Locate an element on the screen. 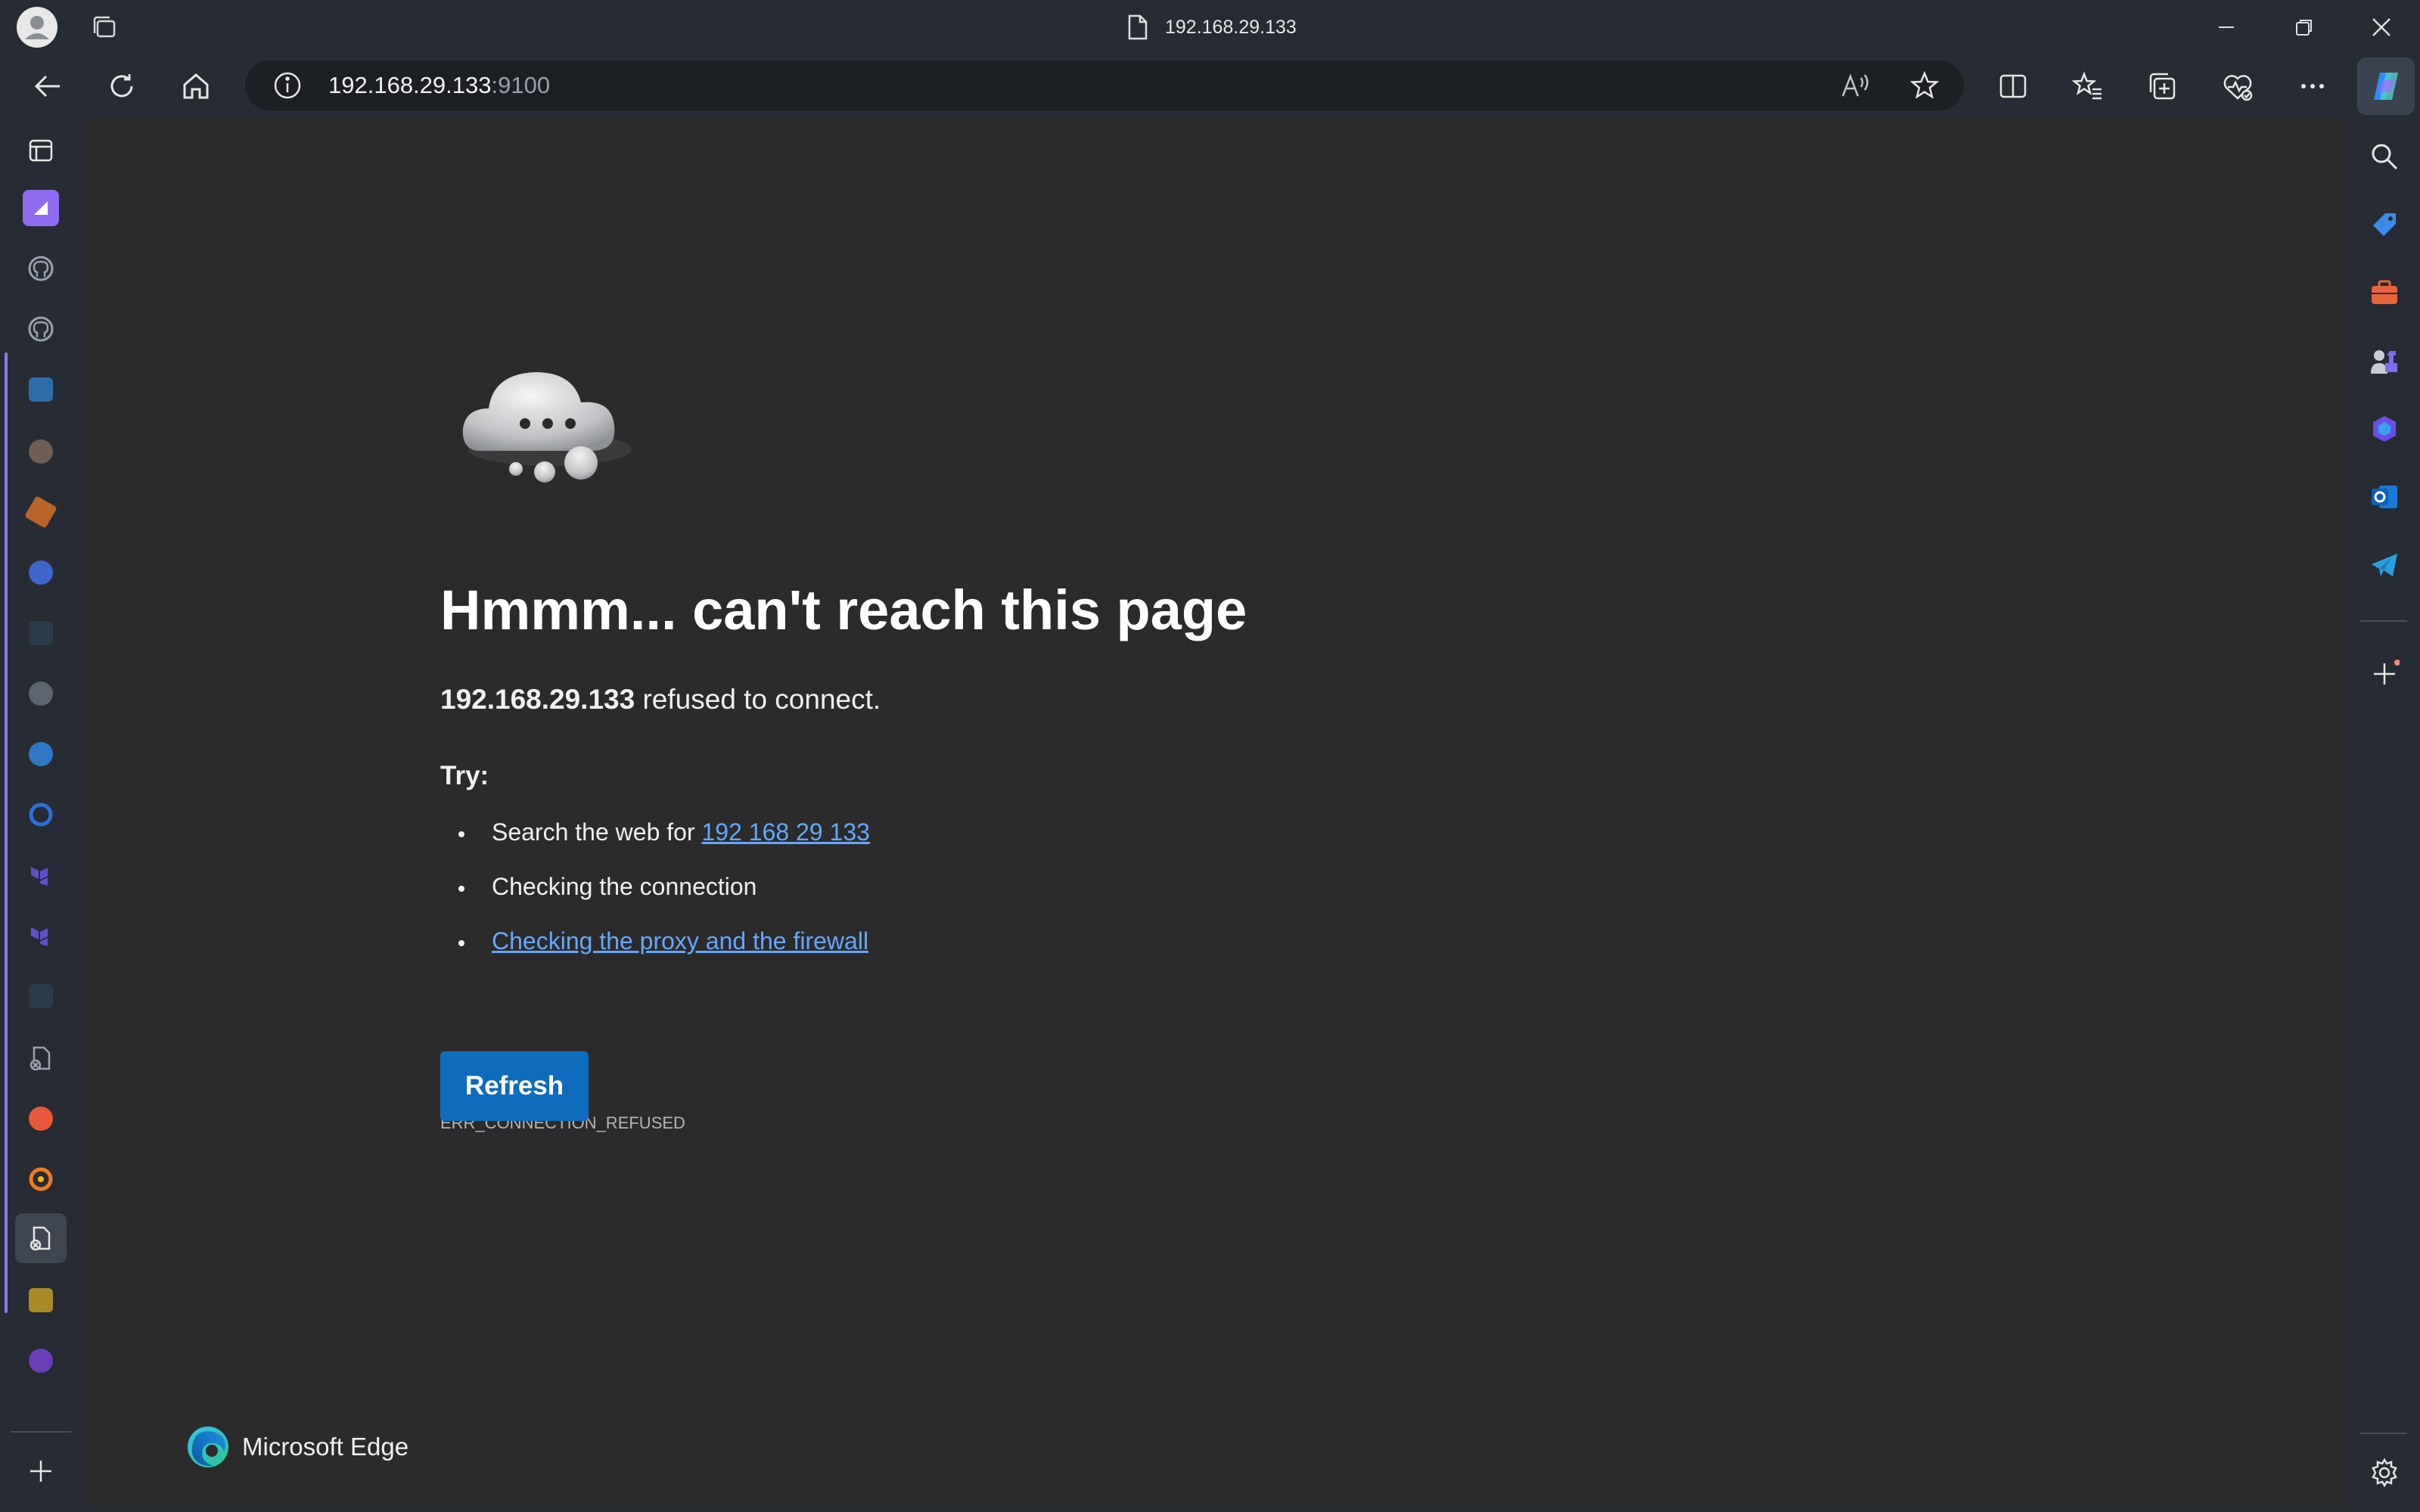 The image size is (2420, 1512). refresh-button: Refresh is located at coordinates (514, 1086).